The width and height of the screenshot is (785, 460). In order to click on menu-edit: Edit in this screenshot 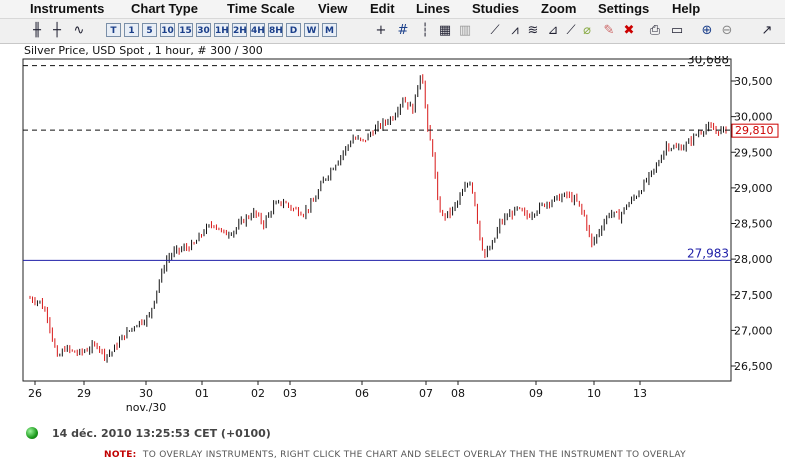, I will do `click(382, 9)`.